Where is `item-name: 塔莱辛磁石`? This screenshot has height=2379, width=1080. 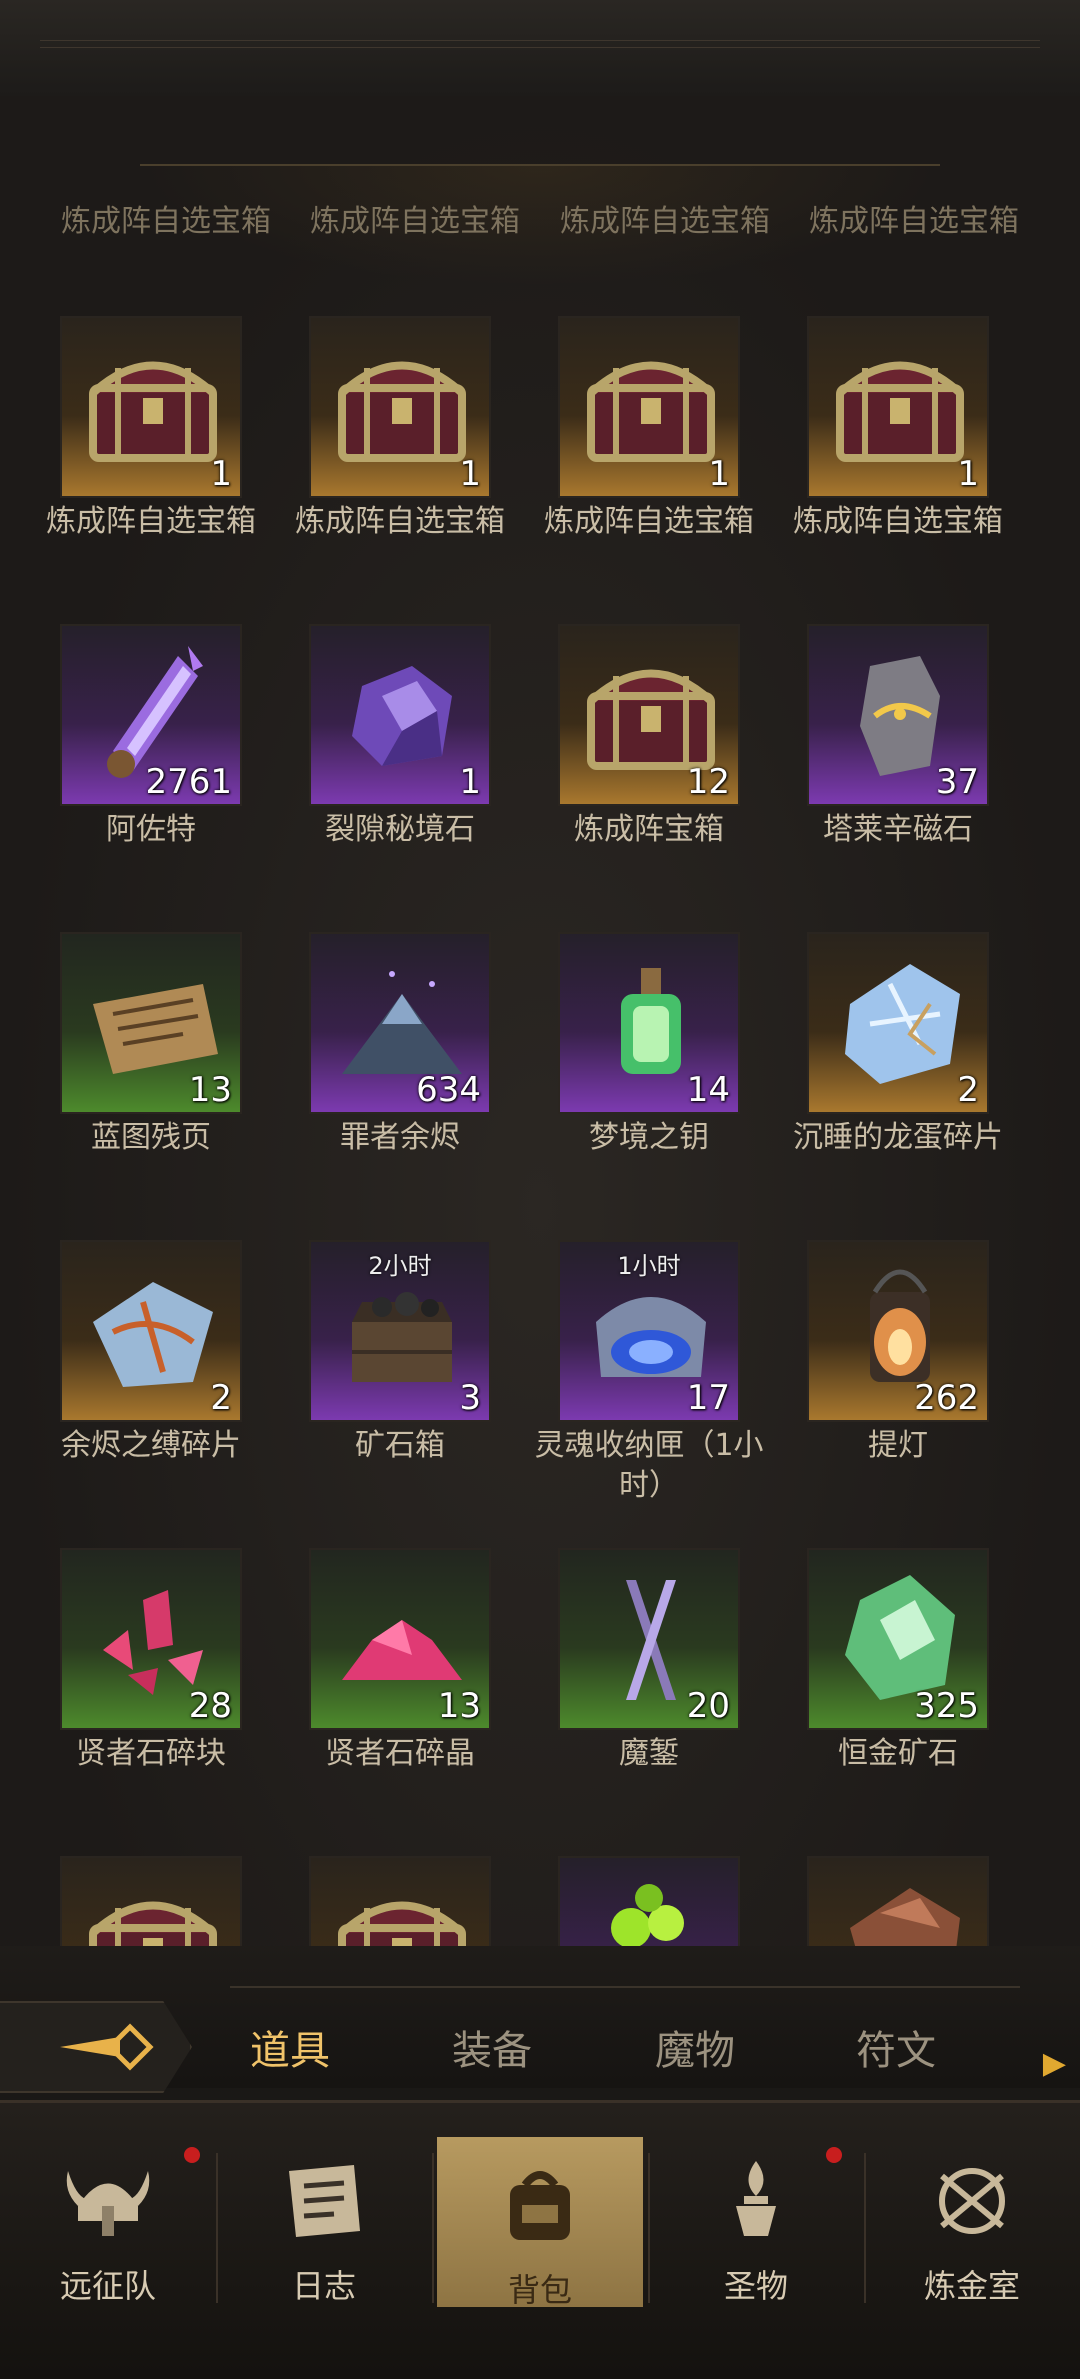
item-name: 塔莱辛磁石 is located at coordinates (898, 829).